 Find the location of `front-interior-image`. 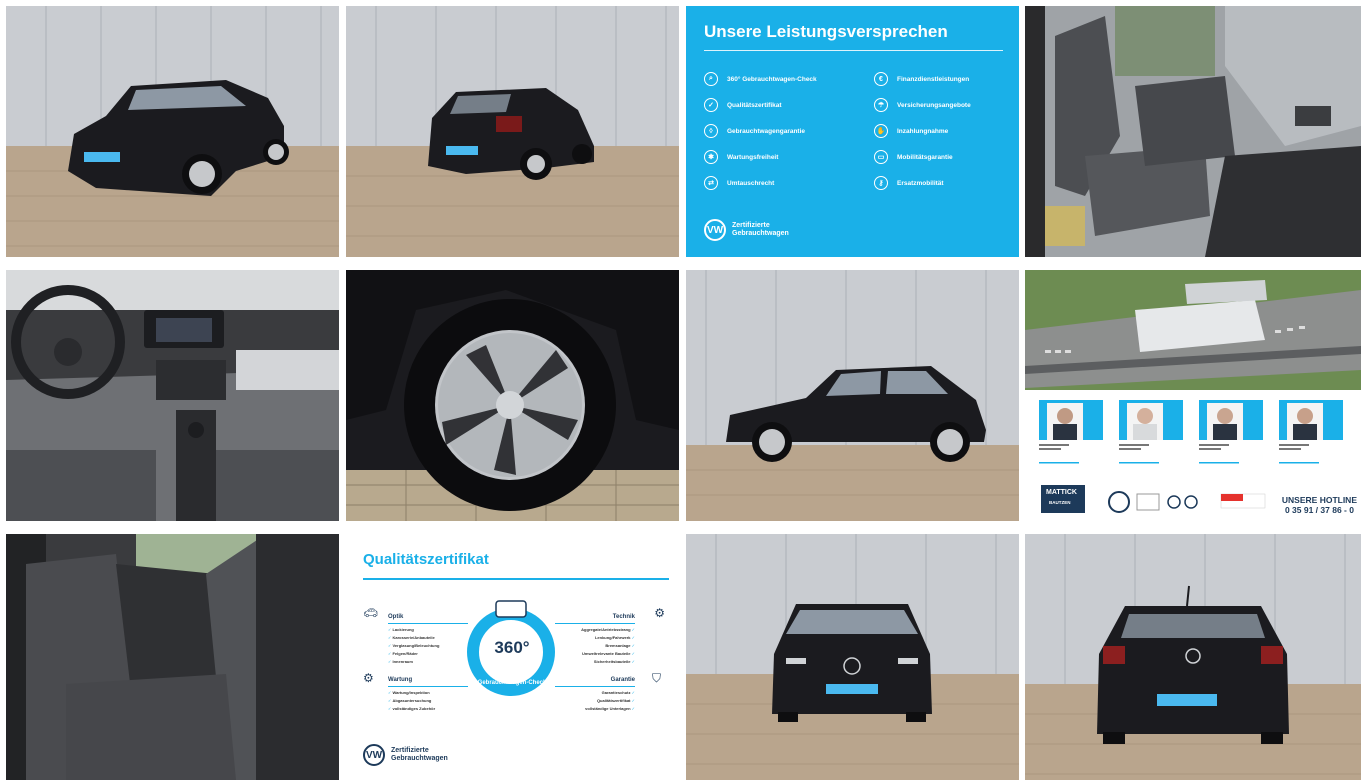

front-interior-image is located at coordinates (1193, 131).